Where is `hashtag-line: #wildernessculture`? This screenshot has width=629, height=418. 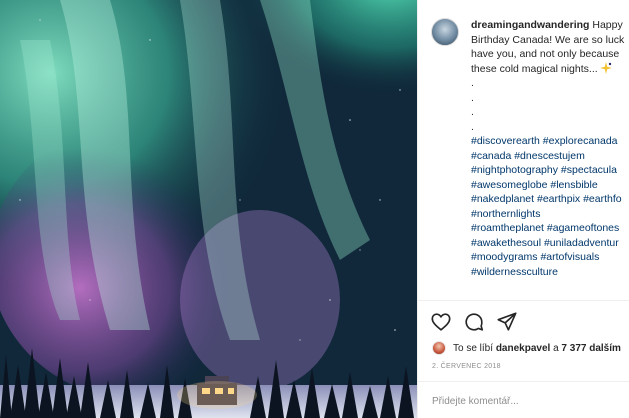
hashtag-line: #wildernessculture is located at coordinates (550, 272).